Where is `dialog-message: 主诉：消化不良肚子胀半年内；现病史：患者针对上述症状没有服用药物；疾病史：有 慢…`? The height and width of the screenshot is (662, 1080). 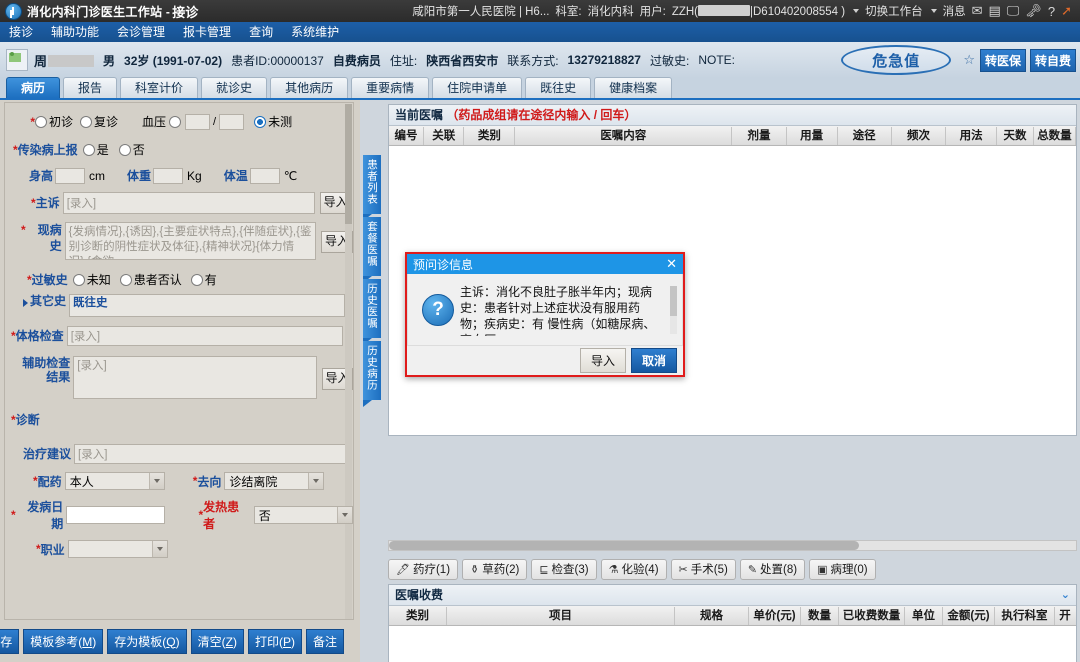 dialog-message: 主诉：消化不良肚子胀半年内；现病史：患者针对上述症状没有服用药物；疾病史：有 慢… is located at coordinates (558, 310).